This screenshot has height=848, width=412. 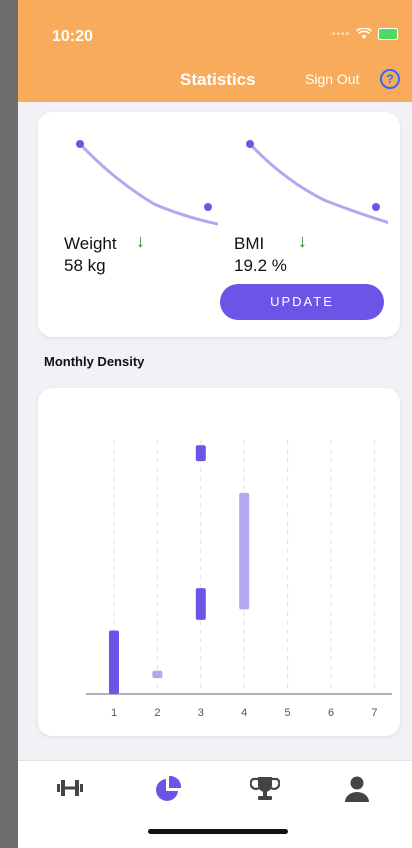 I want to click on weight-trend-line, so click(x=148, y=184).